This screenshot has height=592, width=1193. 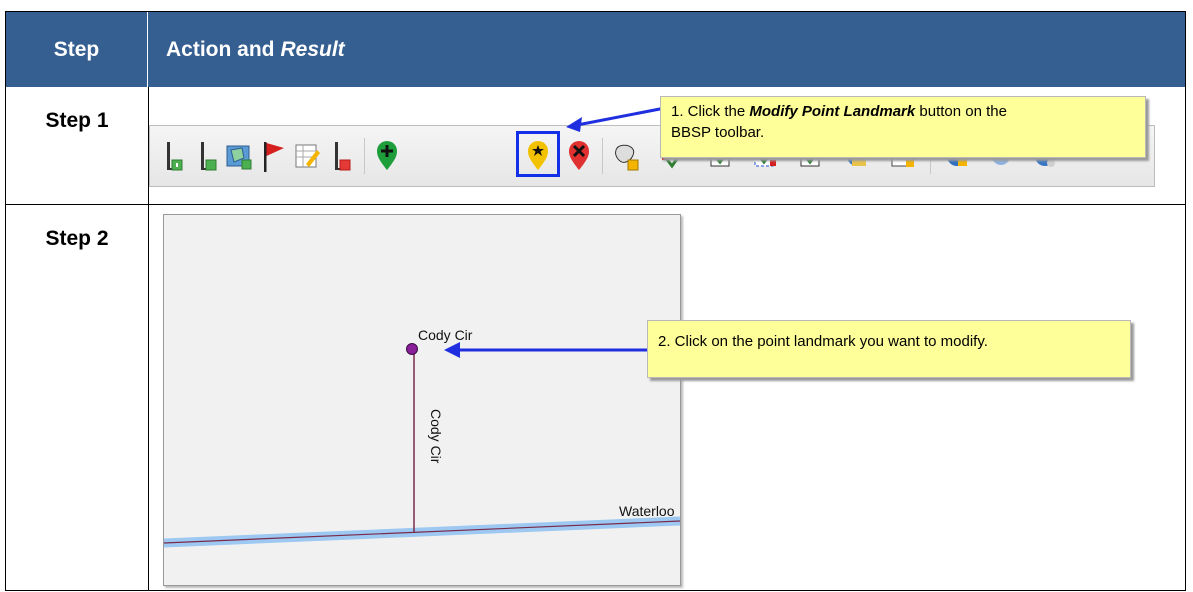 What do you see at coordinates (307, 156) in the screenshot?
I see `edit-table-icon` at bounding box center [307, 156].